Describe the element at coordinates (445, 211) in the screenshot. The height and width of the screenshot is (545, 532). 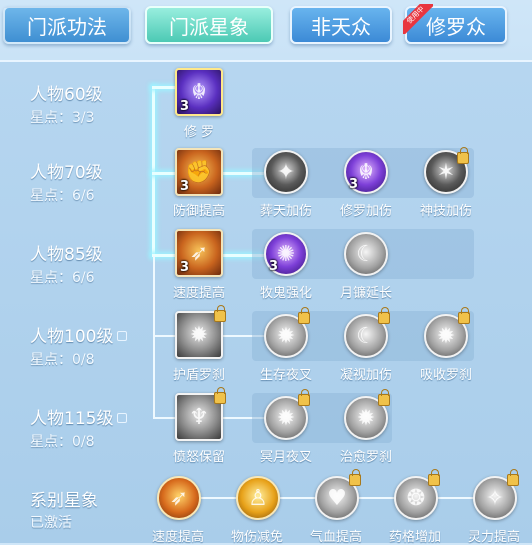
I see `node-label: 神技加伤` at that location.